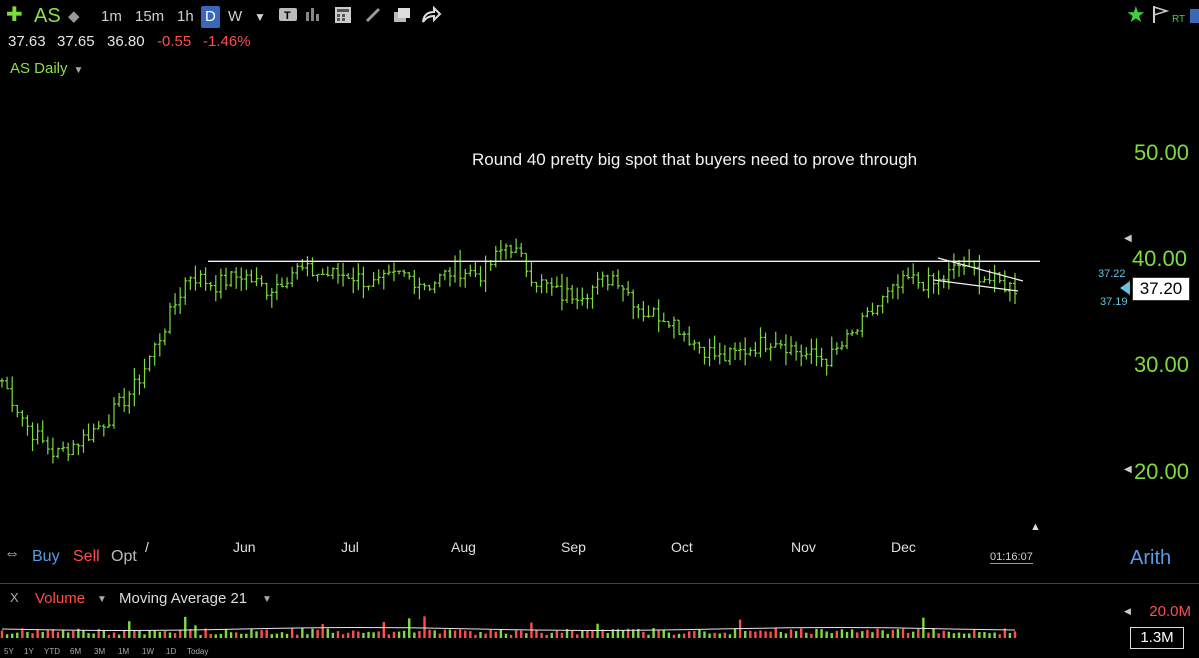 This screenshot has height=658, width=1199. What do you see at coordinates (171, 651) in the screenshot?
I see `range-1d: 1D` at bounding box center [171, 651].